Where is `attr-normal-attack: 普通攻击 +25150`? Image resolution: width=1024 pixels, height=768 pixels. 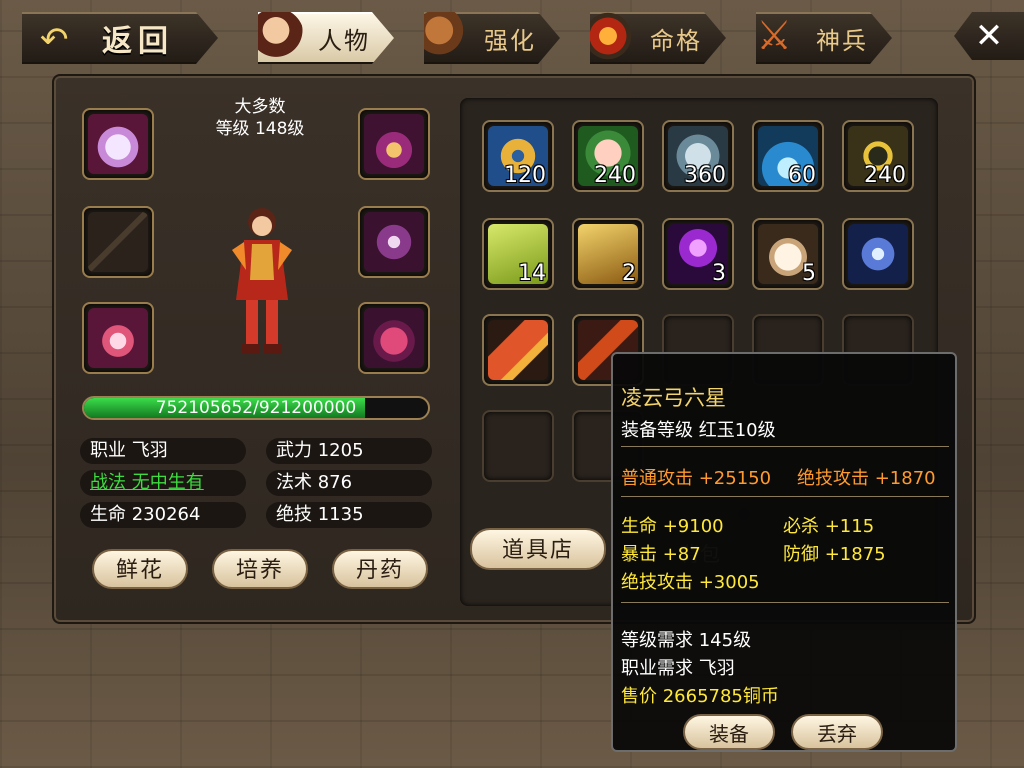
attr-normal-attack: 普通攻击 +25150 is located at coordinates (696, 478).